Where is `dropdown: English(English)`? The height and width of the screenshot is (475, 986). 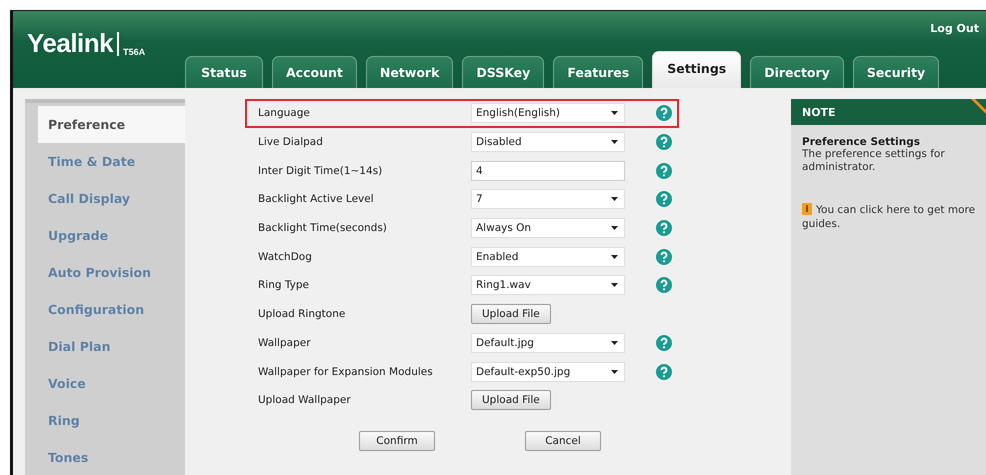 dropdown: English(English) is located at coordinates (548, 113).